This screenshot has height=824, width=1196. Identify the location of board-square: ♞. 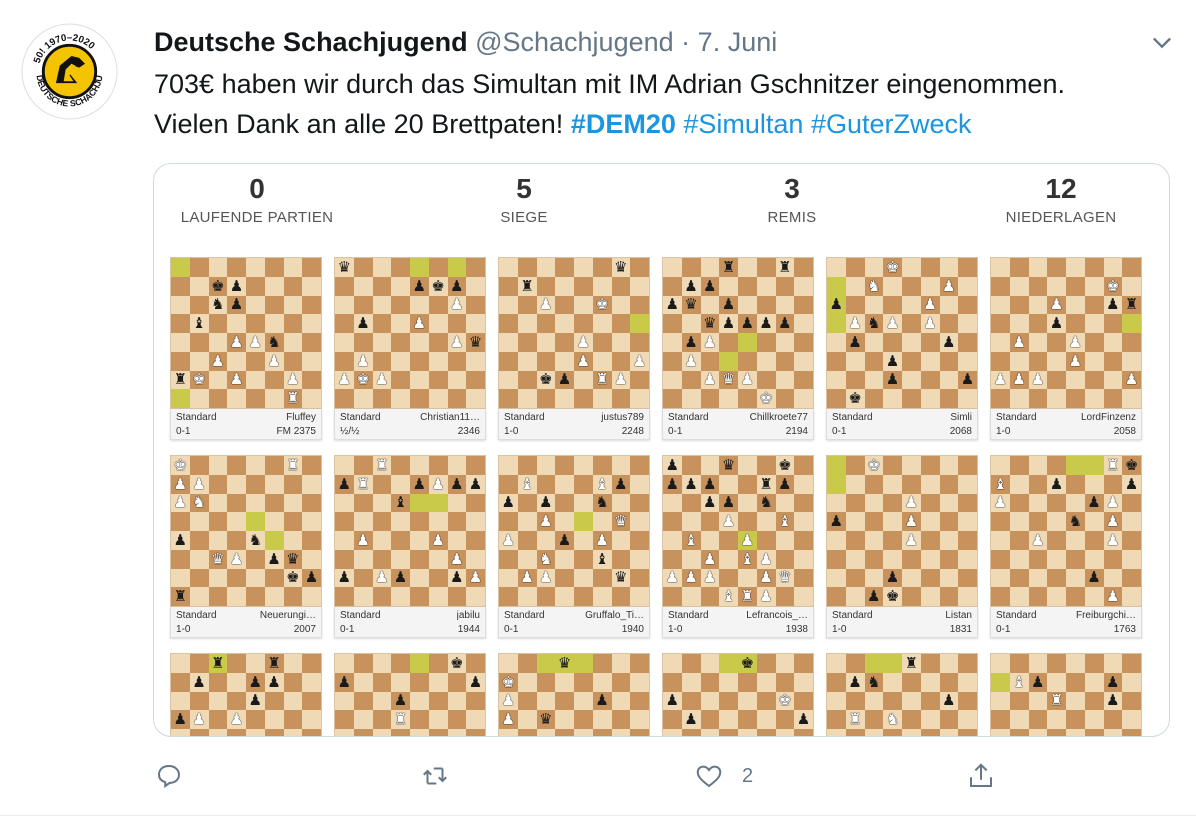
(274, 342).